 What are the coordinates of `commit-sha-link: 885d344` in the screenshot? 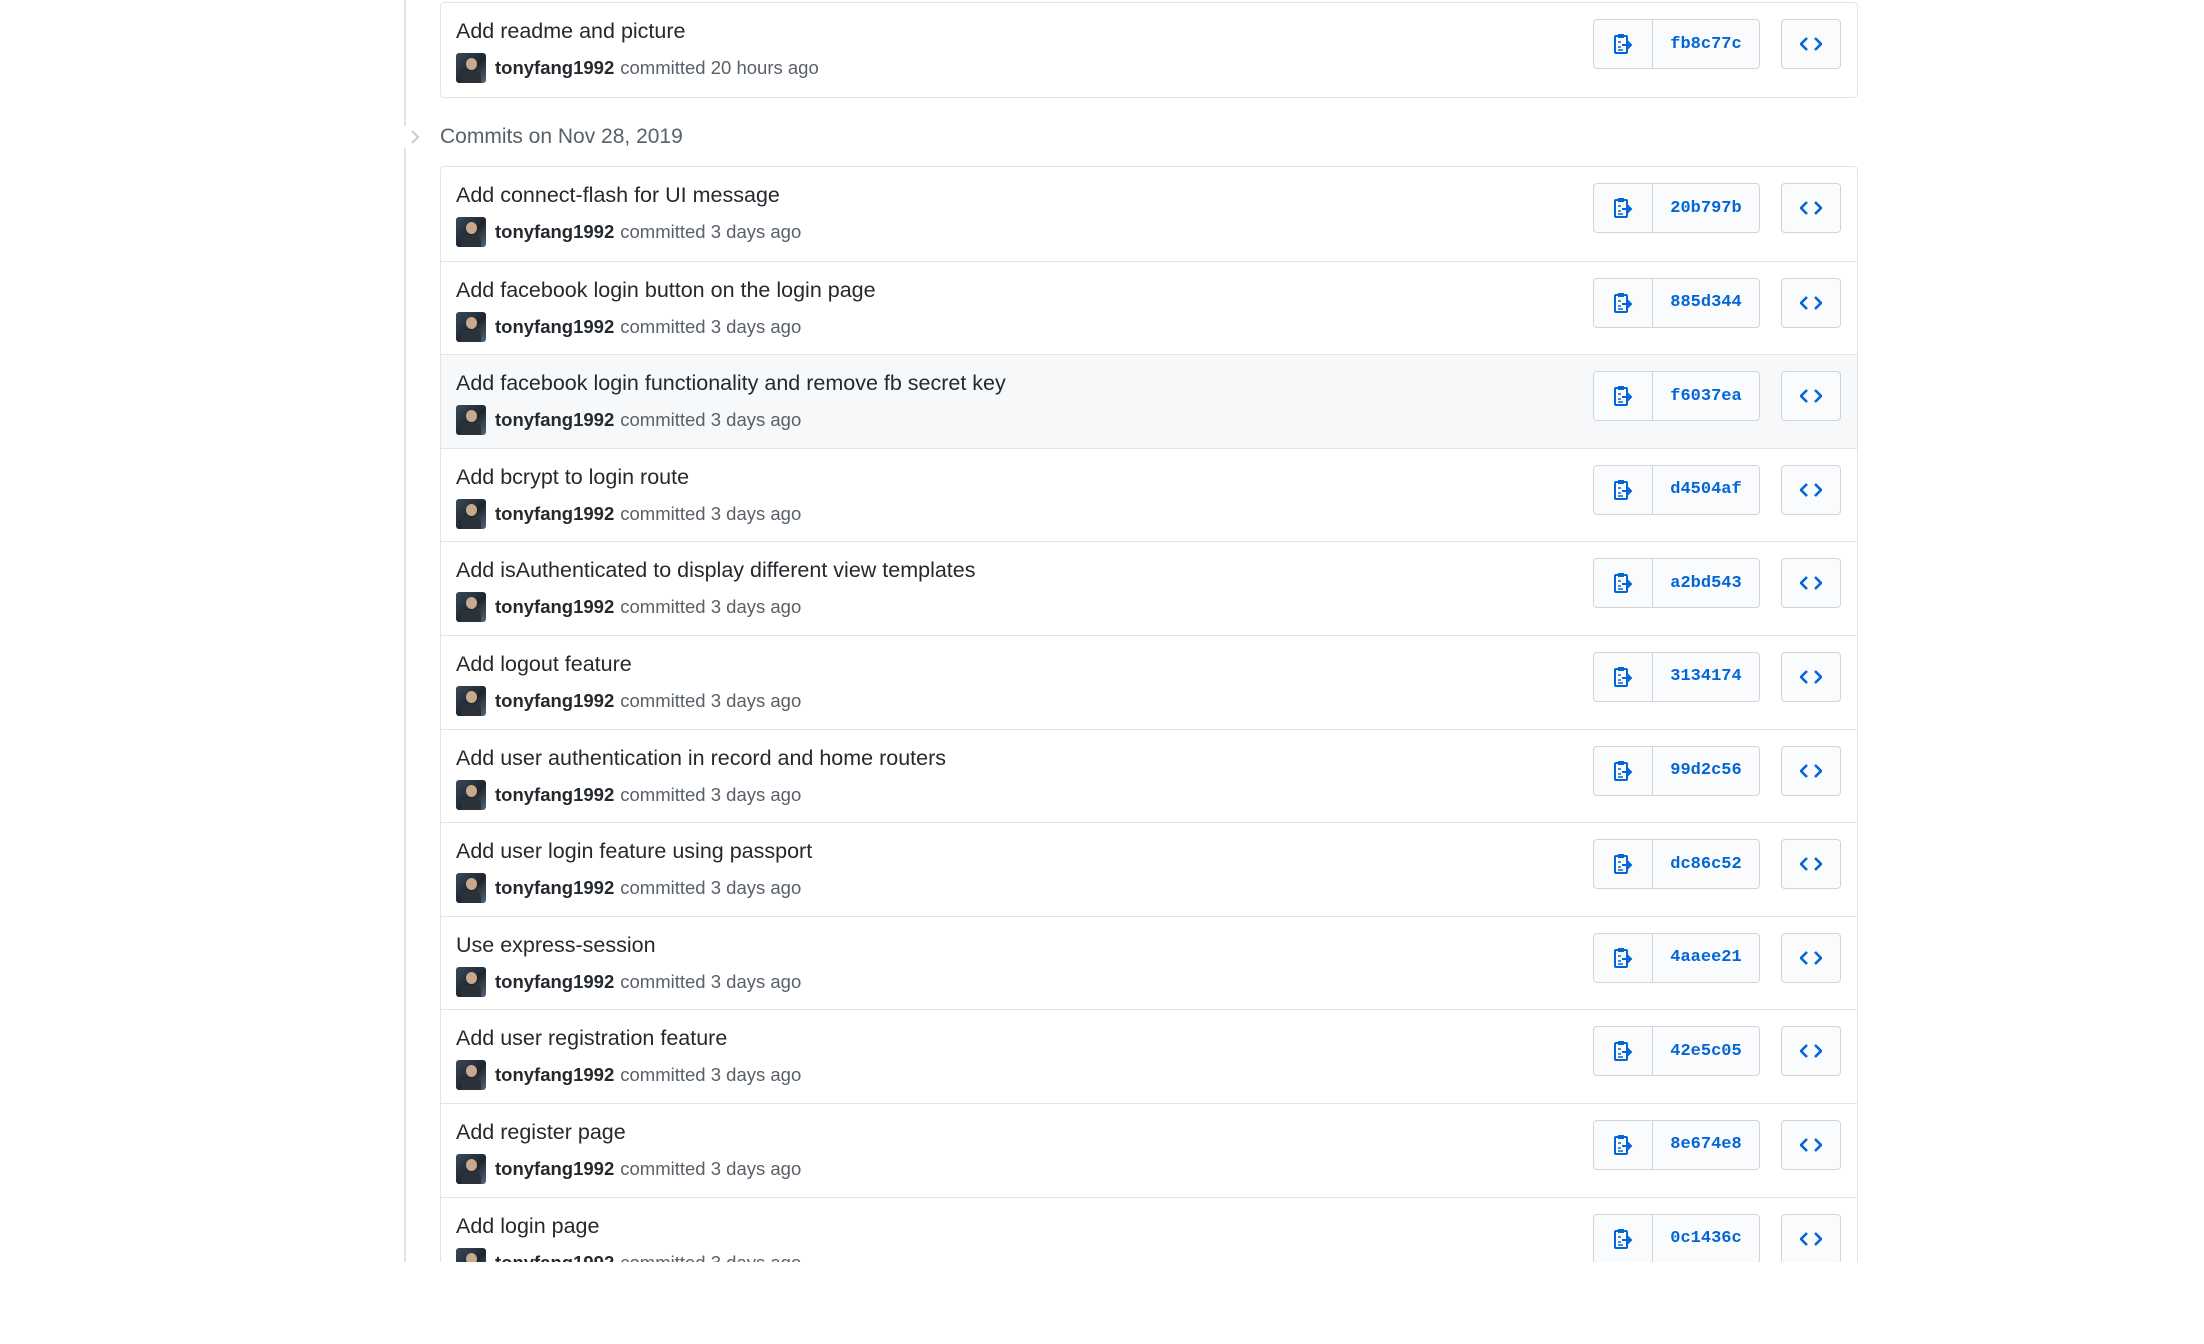 It's located at (1706, 303).